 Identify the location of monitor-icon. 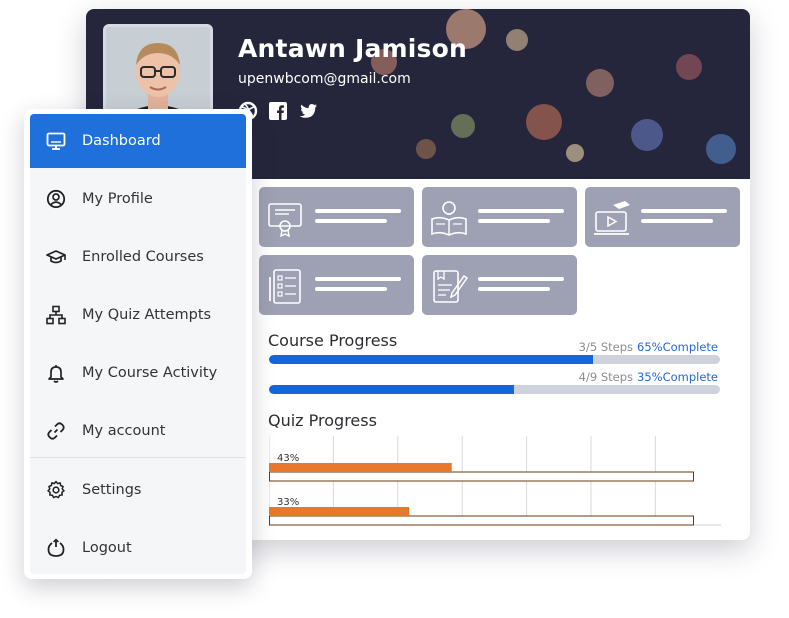
(56, 141).